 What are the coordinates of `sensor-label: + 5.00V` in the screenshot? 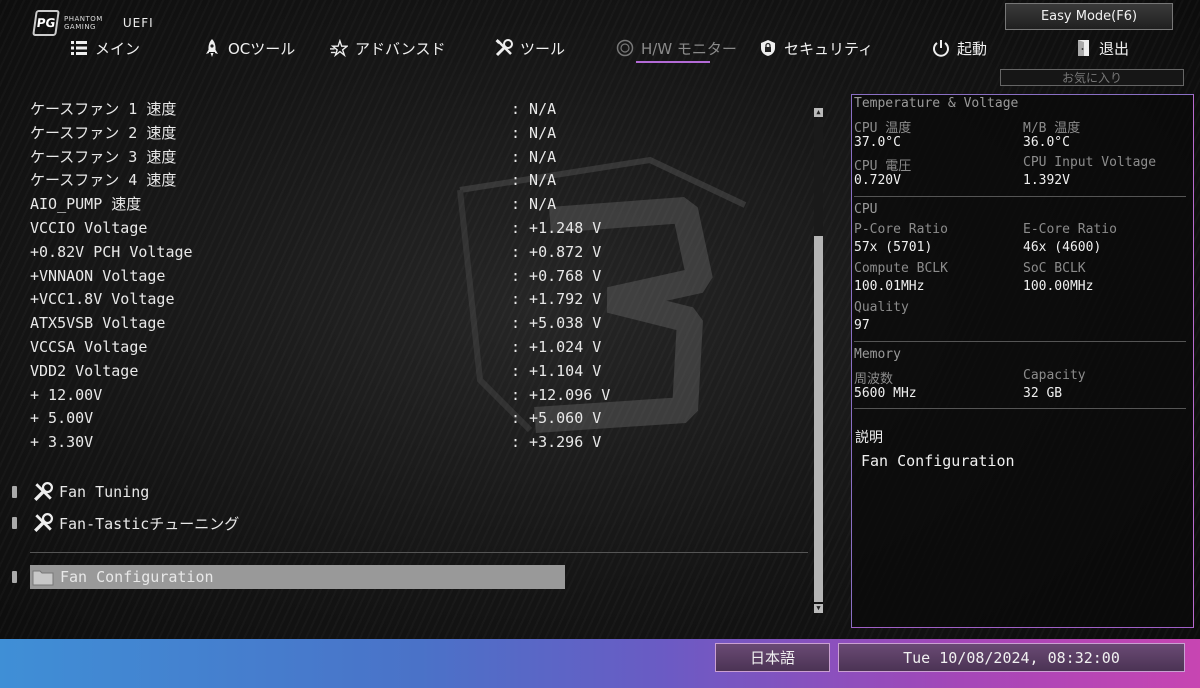 It's located at (62, 418).